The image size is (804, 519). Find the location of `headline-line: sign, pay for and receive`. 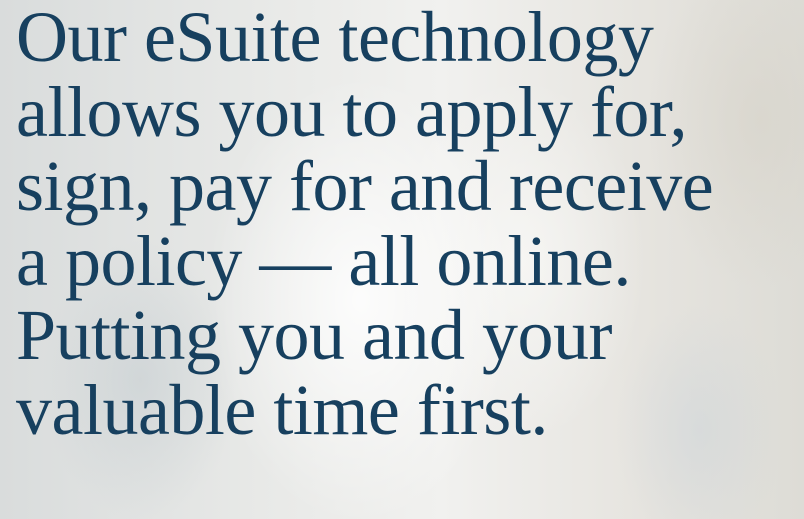

headline-line: sign, pay for and receive is located at coordinates (365, 186).